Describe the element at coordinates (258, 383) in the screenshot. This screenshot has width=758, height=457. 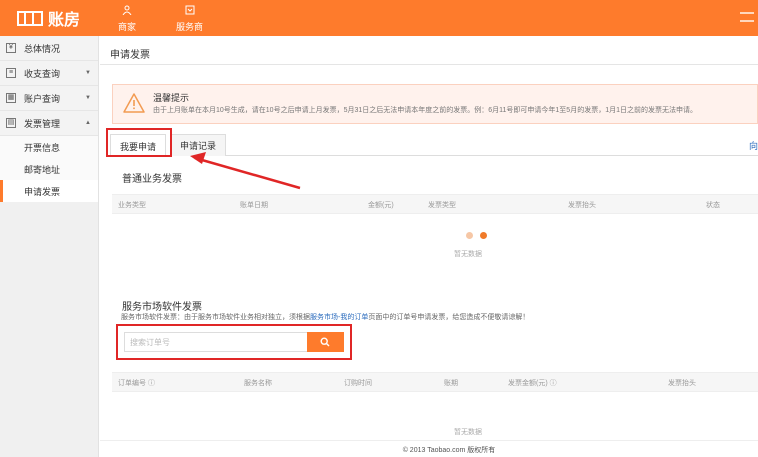
I see `column-header: 服务名称` at that location.